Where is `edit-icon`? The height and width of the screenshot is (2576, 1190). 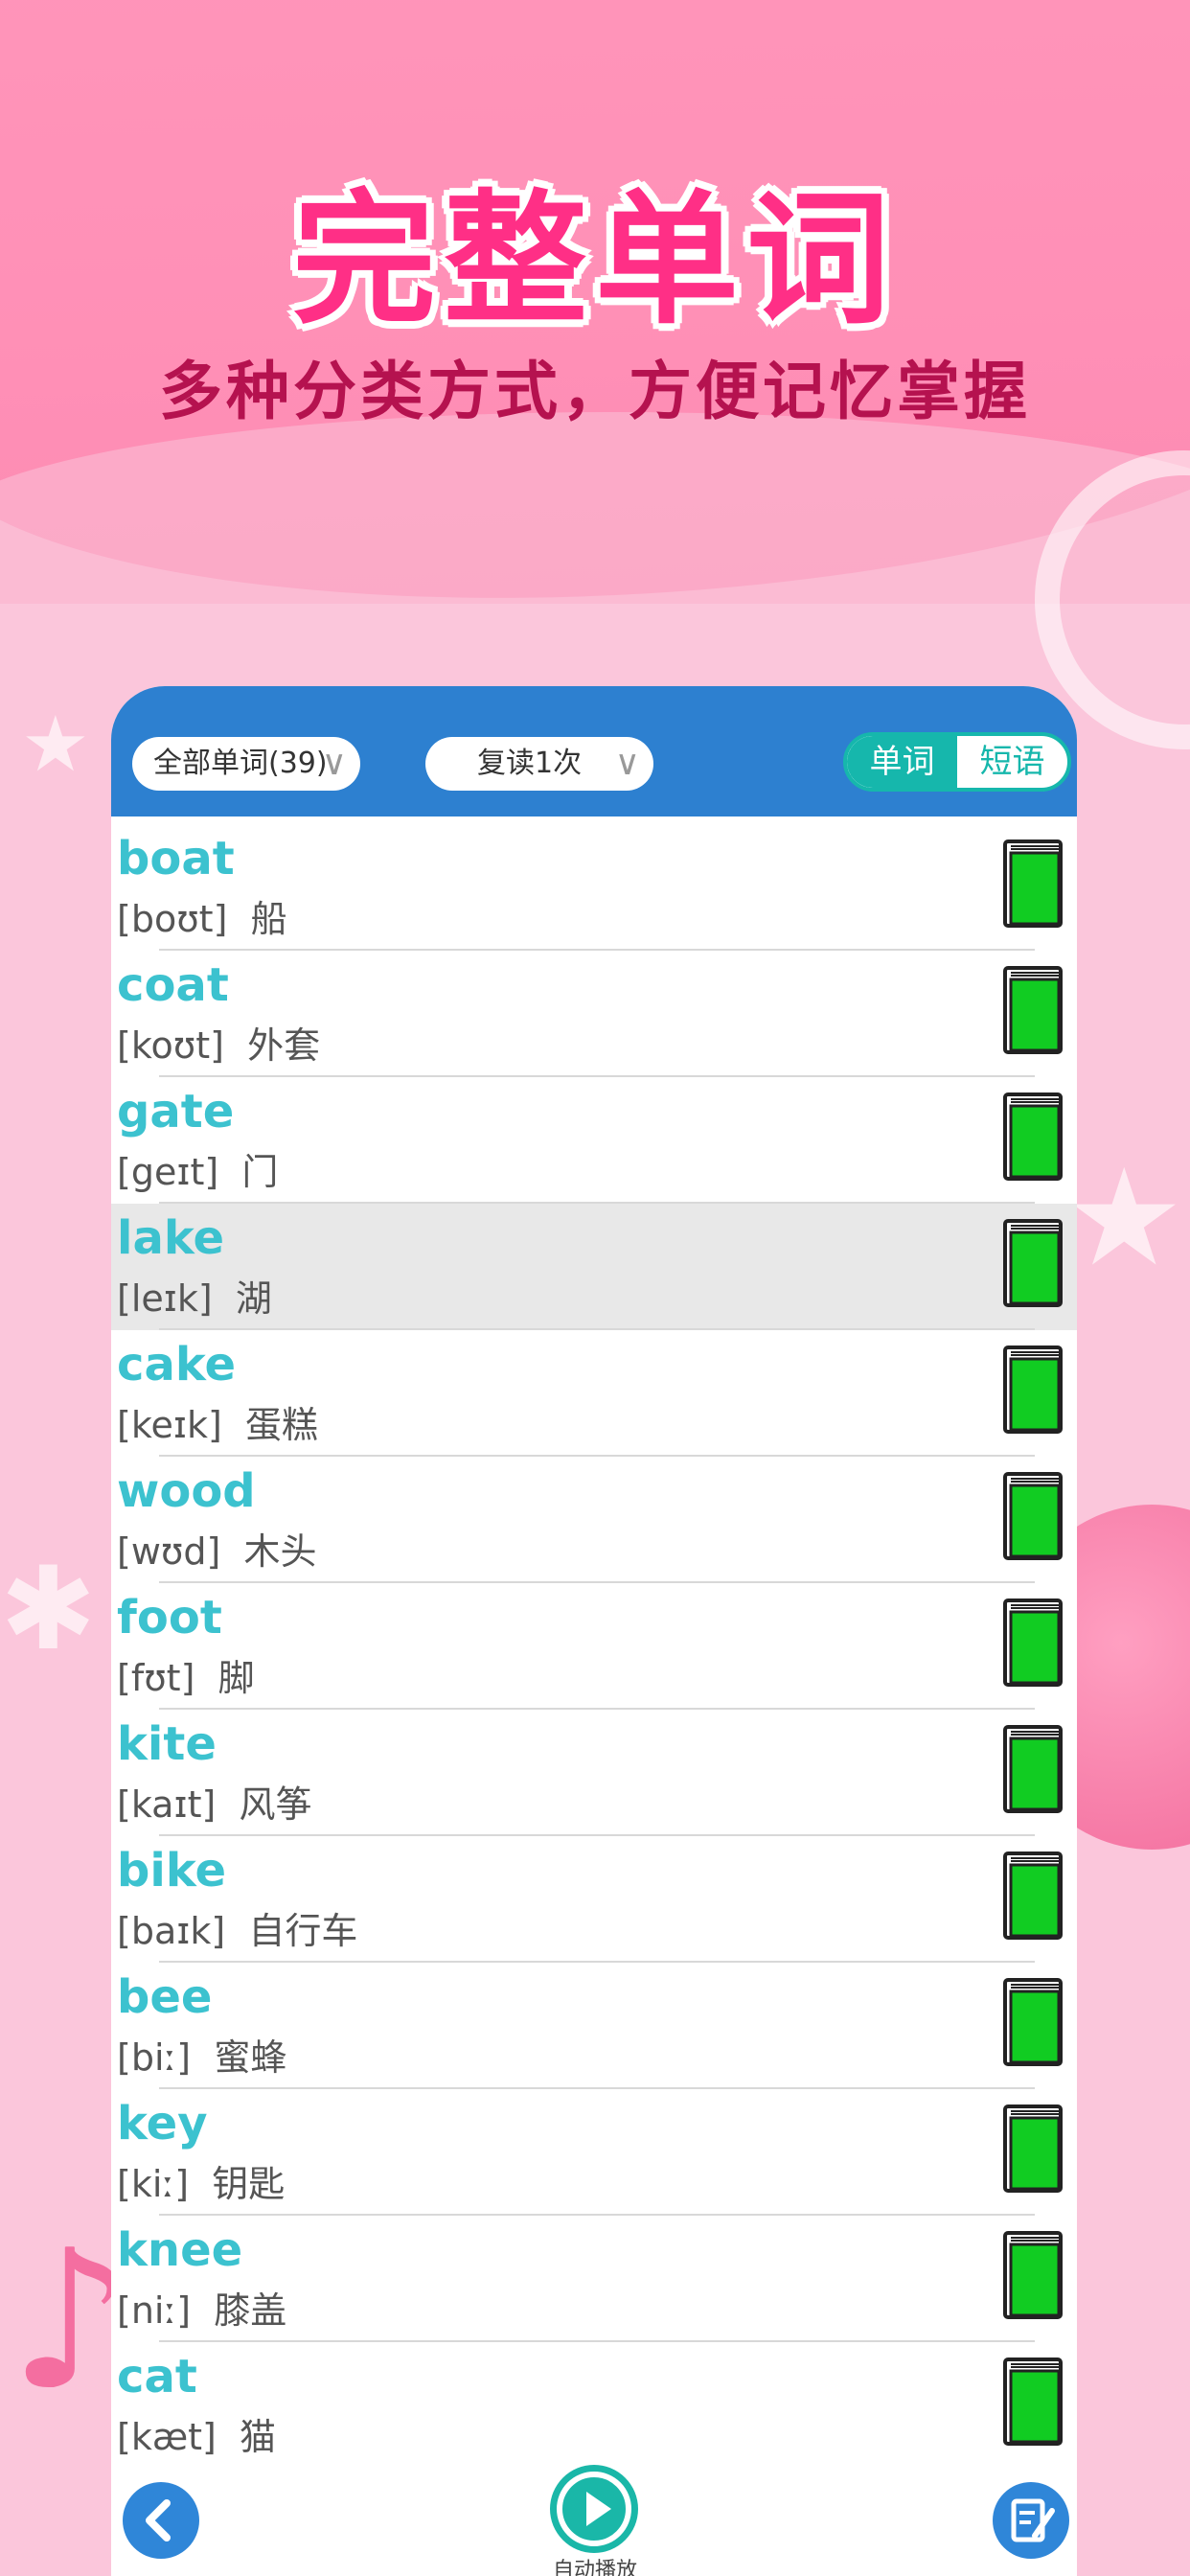
edit-icon is located at coordinates (1033, 2520).